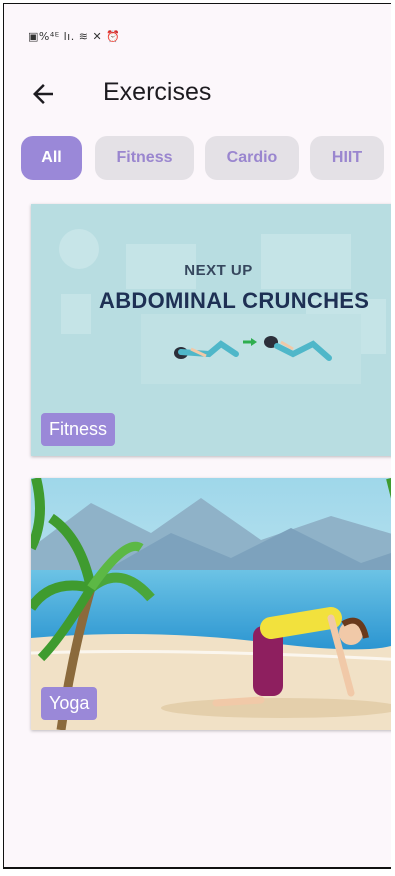  I want to click on arrow-back-icon, so click(43, 94).